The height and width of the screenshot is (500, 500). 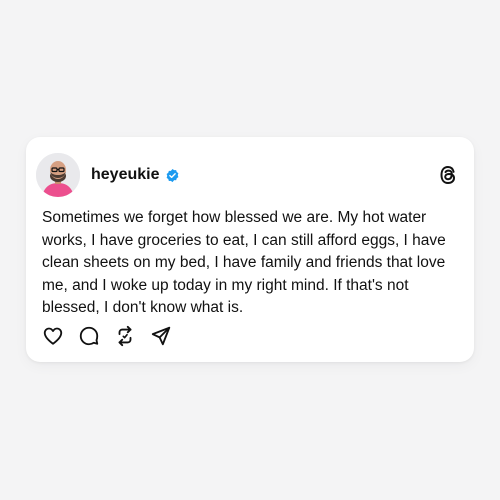 What do you see at coordinates (125, 175) in the screenshot?
I see `username: heyeukie` at bounding box center [125, 175].